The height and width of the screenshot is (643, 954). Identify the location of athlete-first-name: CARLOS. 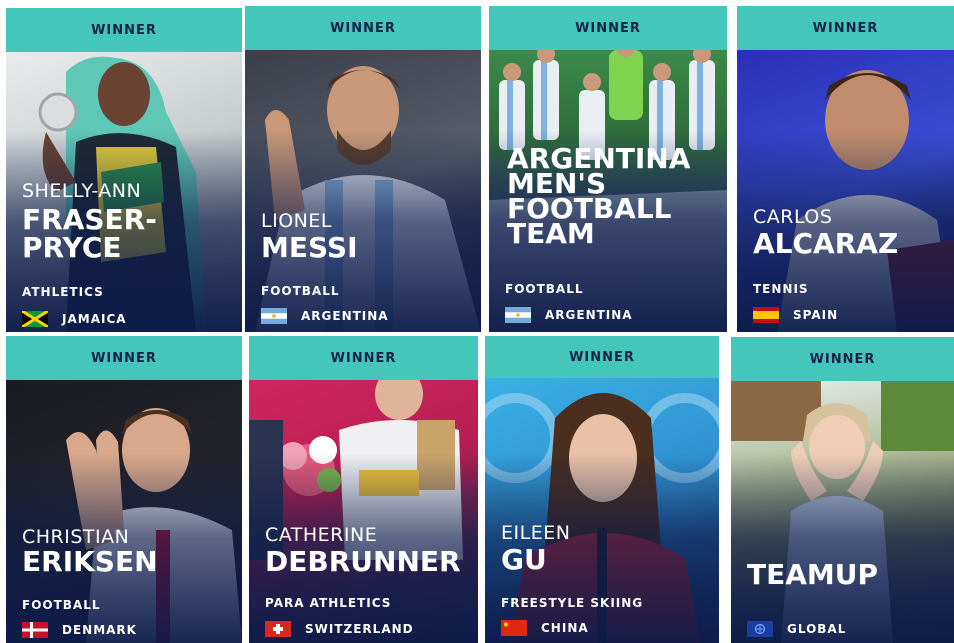
(793, 217).